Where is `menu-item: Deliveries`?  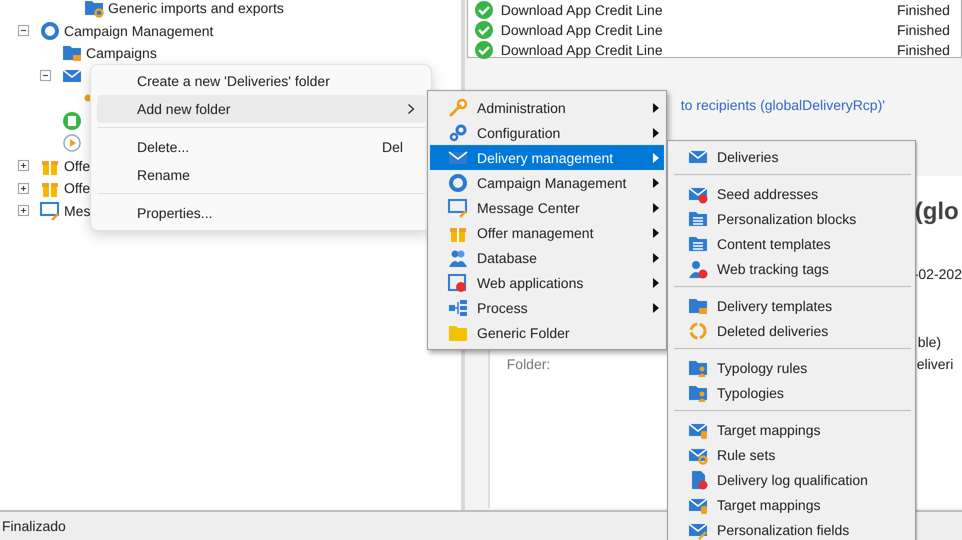
menu-item: Deliveries is located at coordinates (791, 156).